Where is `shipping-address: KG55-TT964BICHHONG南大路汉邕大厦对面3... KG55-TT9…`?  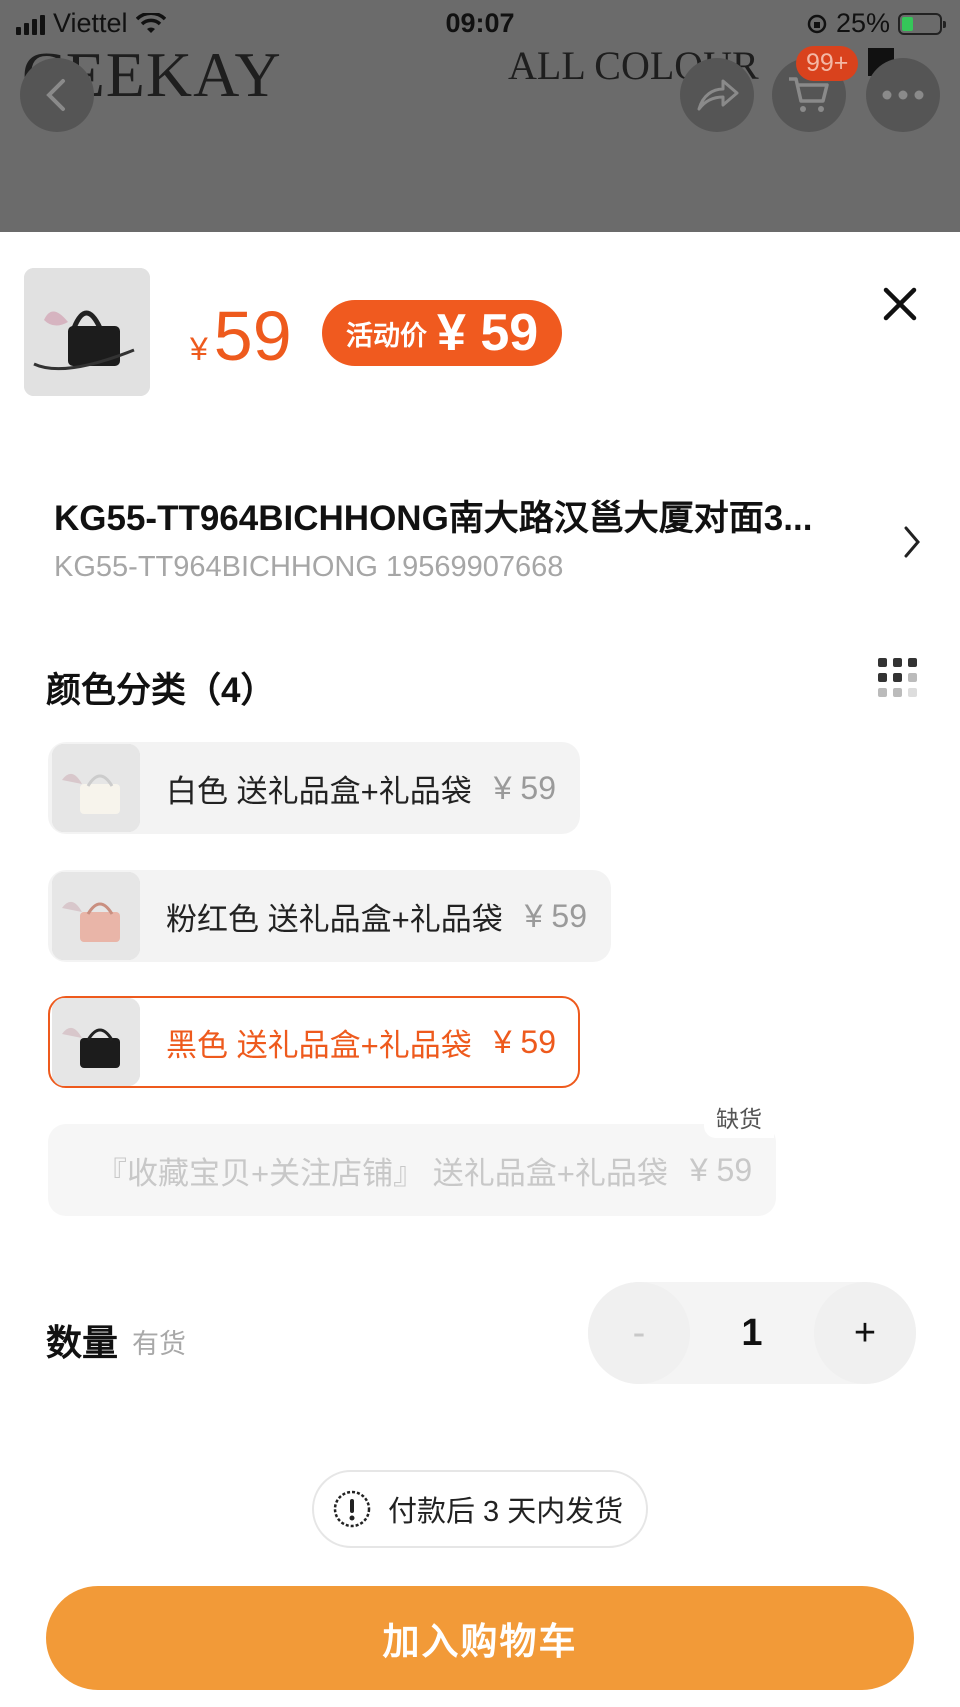 shipping-address: KG55-TT964BICHHONG南大路汉邕大厦对面3... KG55-TT9… is located at coordinates (464, 537).